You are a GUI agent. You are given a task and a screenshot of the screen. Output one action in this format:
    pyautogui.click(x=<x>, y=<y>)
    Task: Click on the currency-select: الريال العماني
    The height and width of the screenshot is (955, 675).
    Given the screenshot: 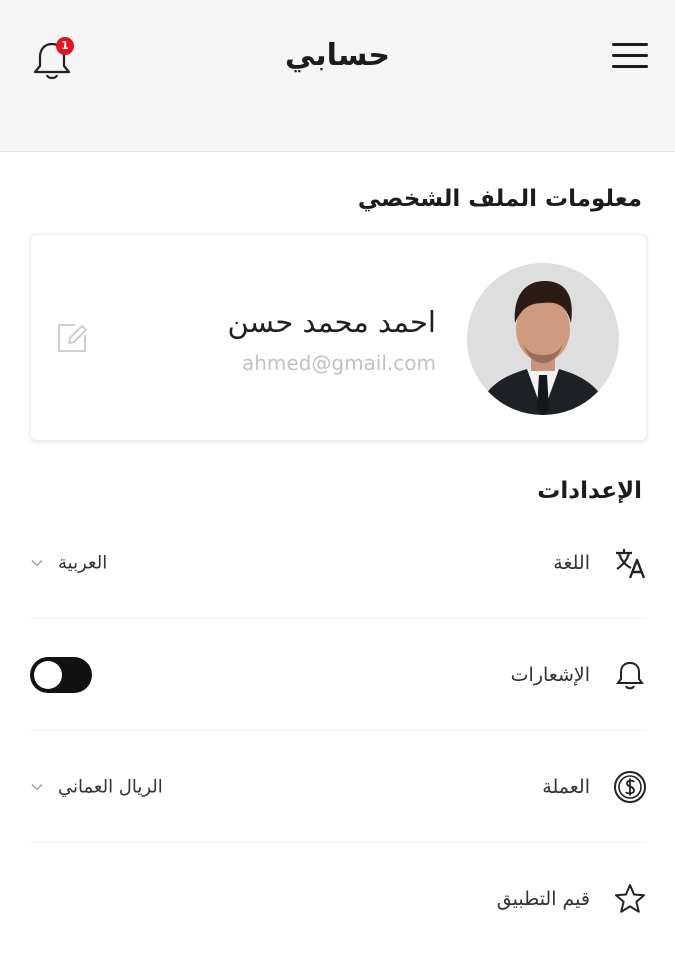 What is the action you would take?
    pyautogui.click(x=96, y=786)
    